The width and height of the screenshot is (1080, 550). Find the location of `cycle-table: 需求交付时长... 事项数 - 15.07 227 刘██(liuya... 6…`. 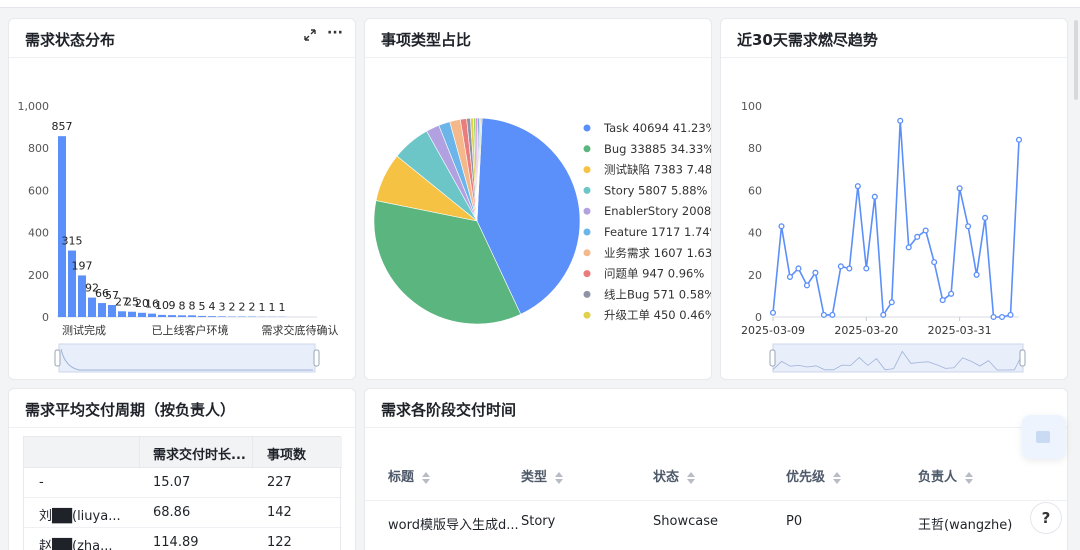

cycle-table: 需求交付时长... 事项数 - 15.07 227 刘██(liuya... 6… is located at coordinates (182, 493).